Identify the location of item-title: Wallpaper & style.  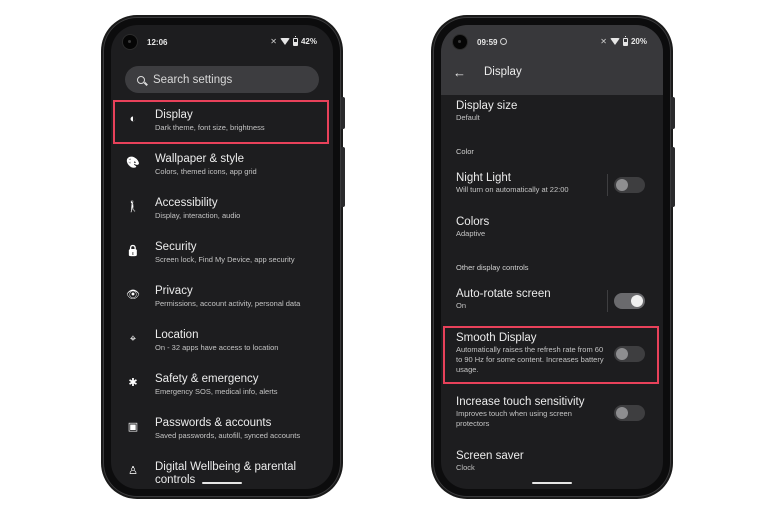
(200, 159).